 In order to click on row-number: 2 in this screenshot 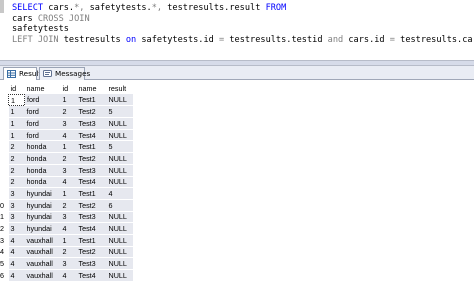, I will do `click(4, 228)`.